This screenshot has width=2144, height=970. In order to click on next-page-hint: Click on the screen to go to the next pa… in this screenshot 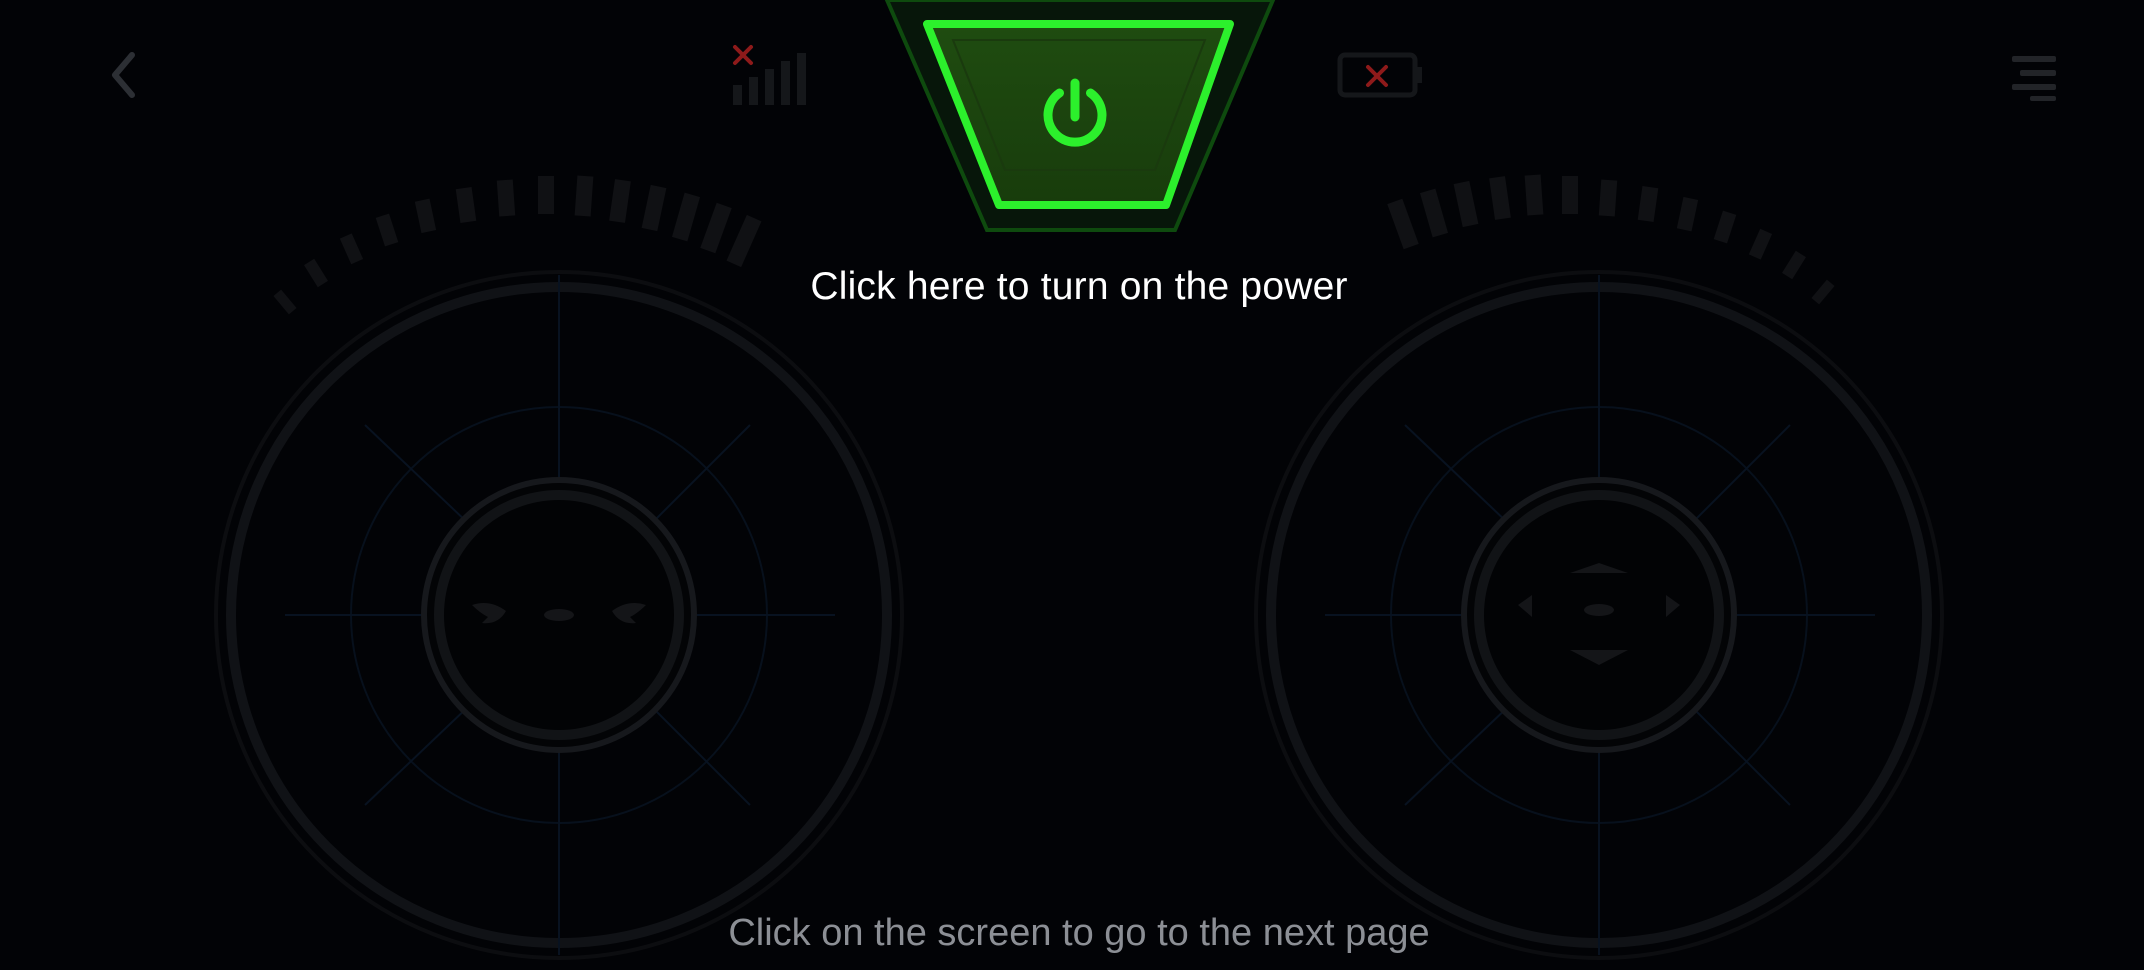, I will do `click(1079, 933)`.